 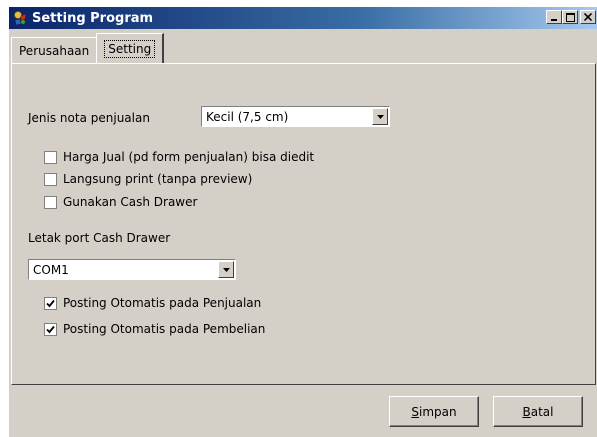 I want to click on posting-pembelian-checkbox, so click(x=50, y=329).